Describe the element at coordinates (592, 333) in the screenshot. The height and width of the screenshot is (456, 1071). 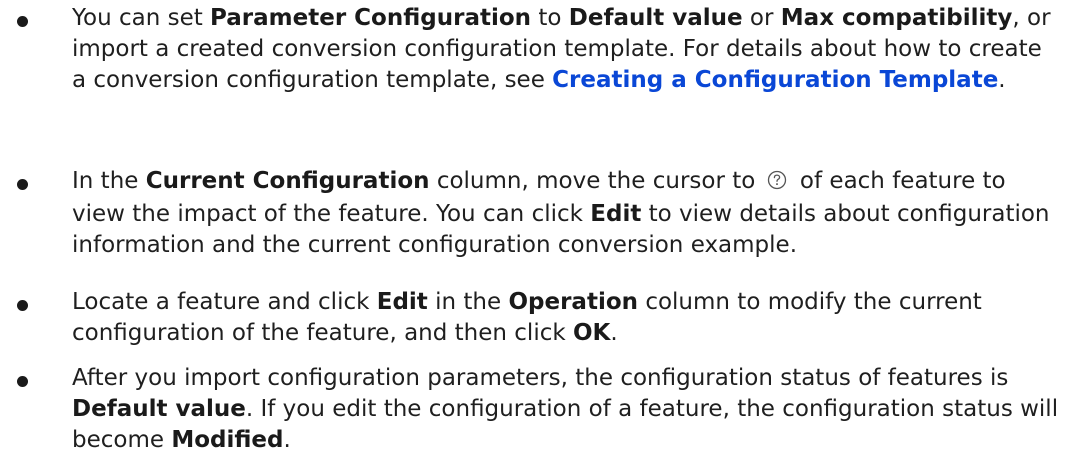
I see `bold-term: OK` at that location.